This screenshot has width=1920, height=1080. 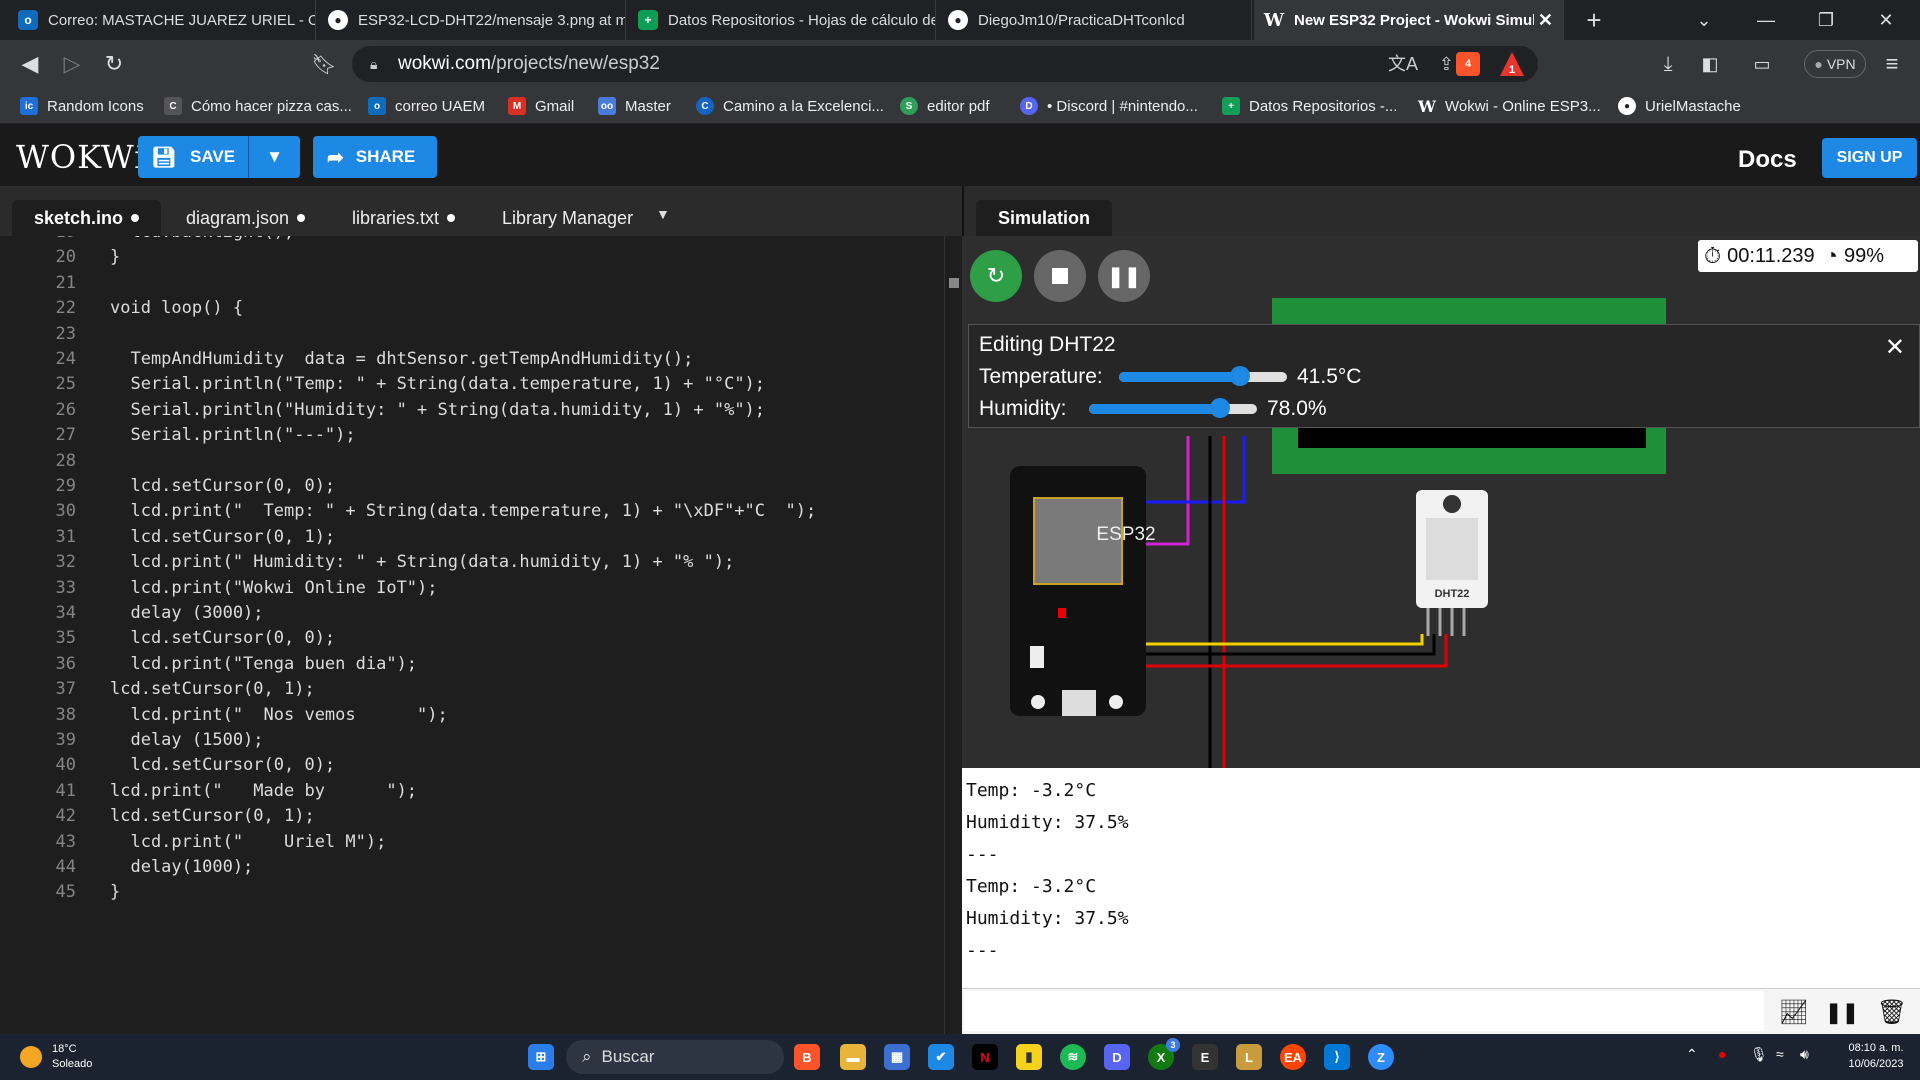 I want to click on code-line: 33 lcd.print("Wokwi Online IoT");, so click(x=472, y=590).